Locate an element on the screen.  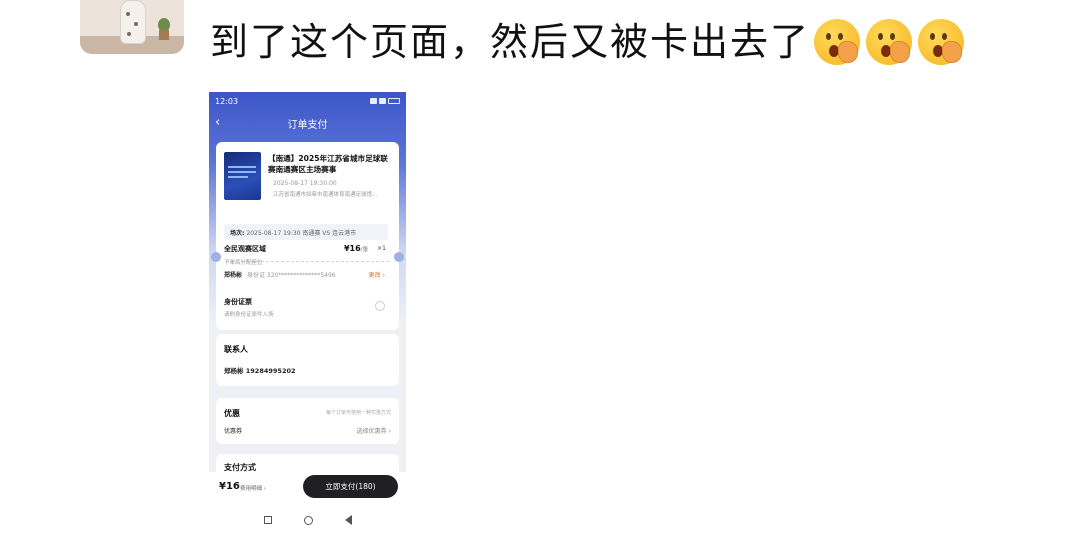
session-value: 2025-08-17 19:30 南通赛 VS 连云港市 is located at coordinates (301, 233).